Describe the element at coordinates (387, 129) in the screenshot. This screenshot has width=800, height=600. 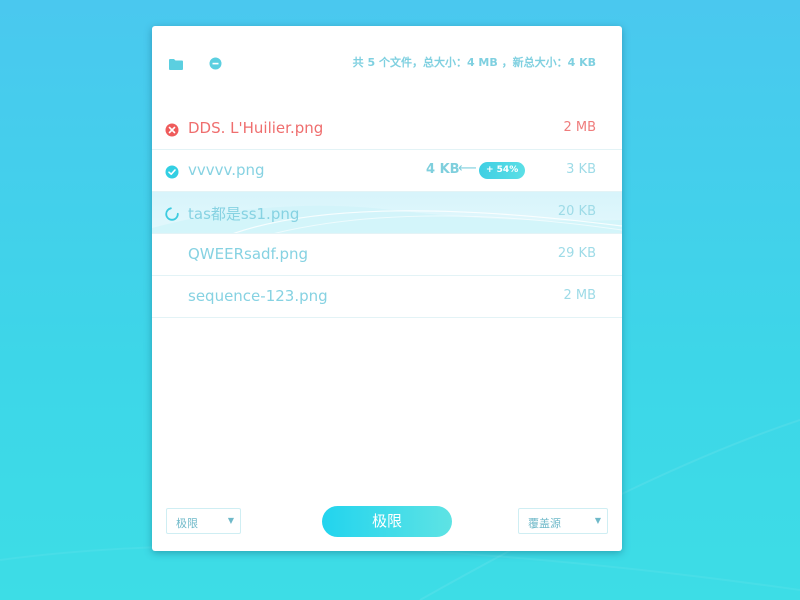
I see `file-row: DDS. L'Huilier.png 2 MB` at that location.